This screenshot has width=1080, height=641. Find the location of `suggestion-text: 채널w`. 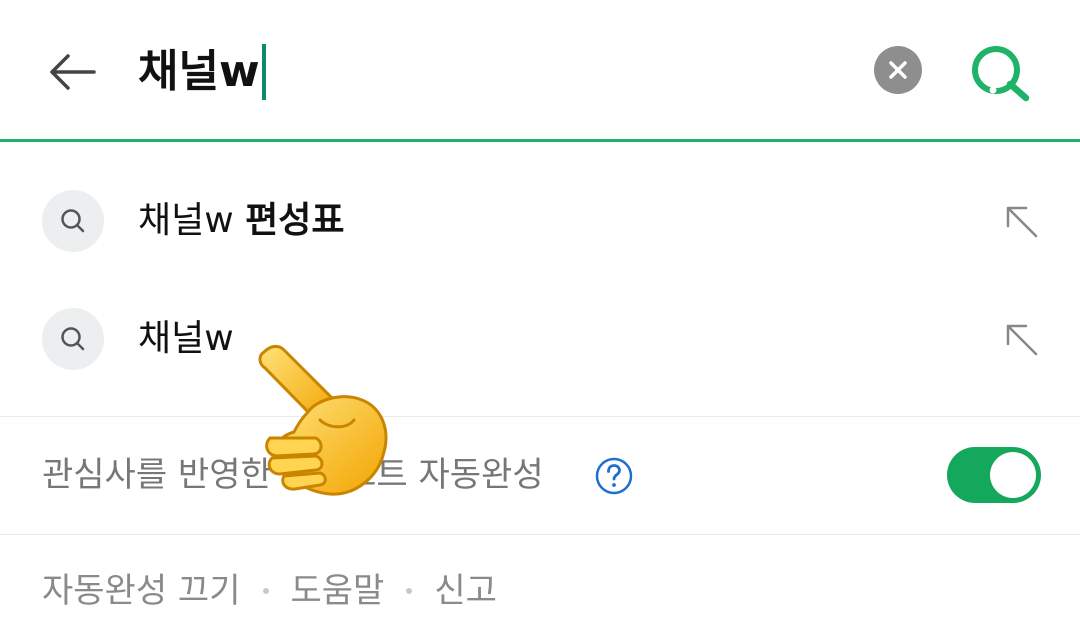

suggestion-text: 채널w is located at coordinates (186, 339).